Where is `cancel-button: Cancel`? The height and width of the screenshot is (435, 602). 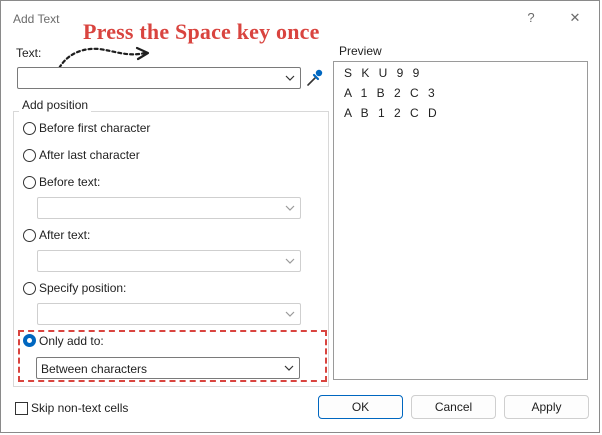
cancel-button: Cancel is located at coordinates (453, 407).